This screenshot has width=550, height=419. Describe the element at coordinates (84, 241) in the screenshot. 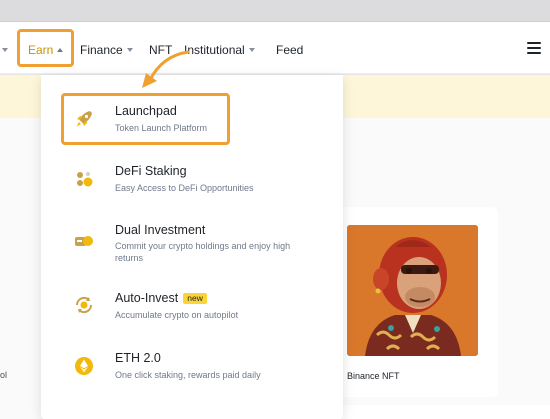

I see `dual-investment-icon` at that location.